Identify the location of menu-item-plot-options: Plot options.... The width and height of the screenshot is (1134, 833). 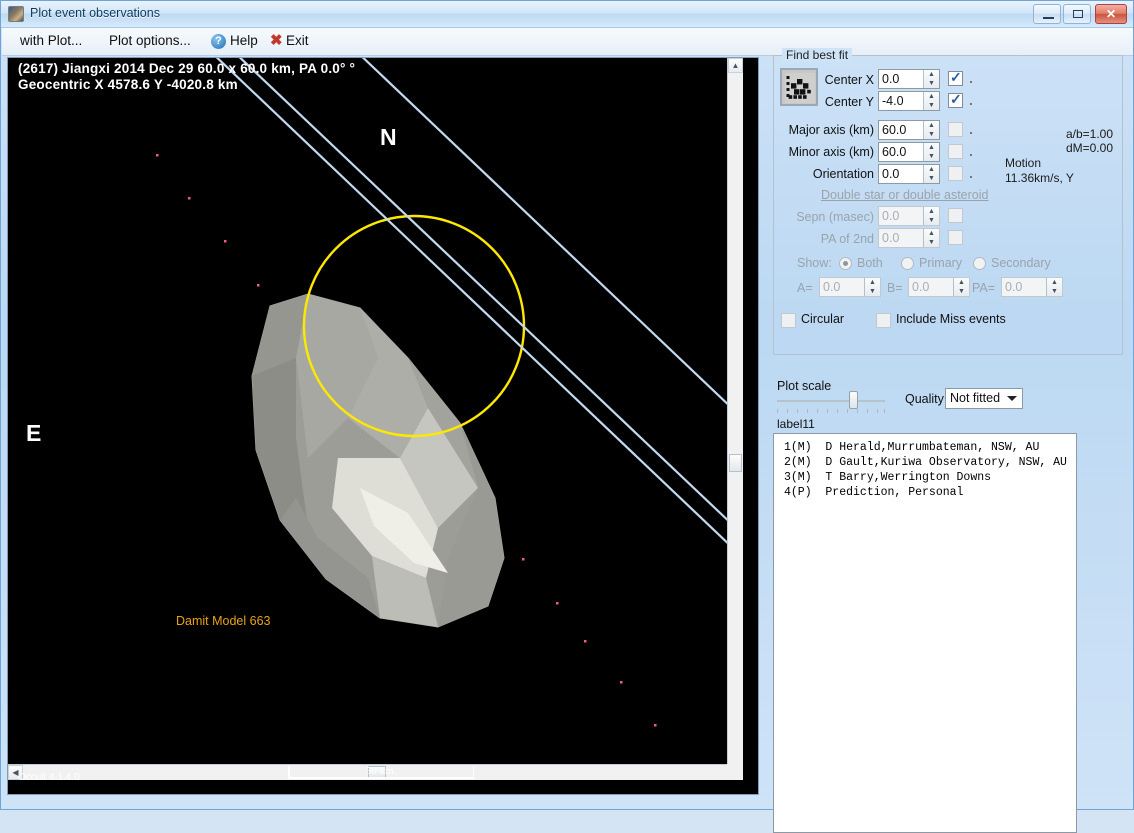
(150, 40).